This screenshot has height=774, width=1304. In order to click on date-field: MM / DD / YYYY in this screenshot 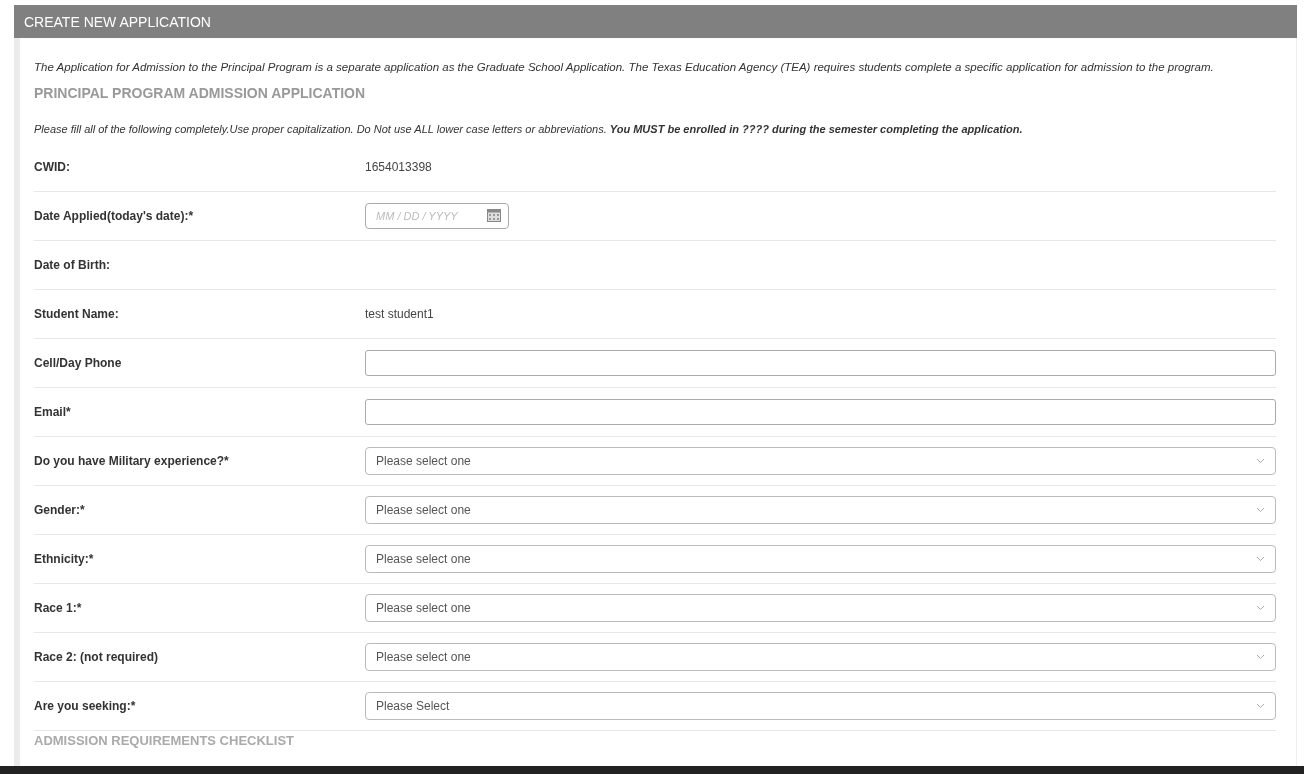, I will do `click(437, 216)`.